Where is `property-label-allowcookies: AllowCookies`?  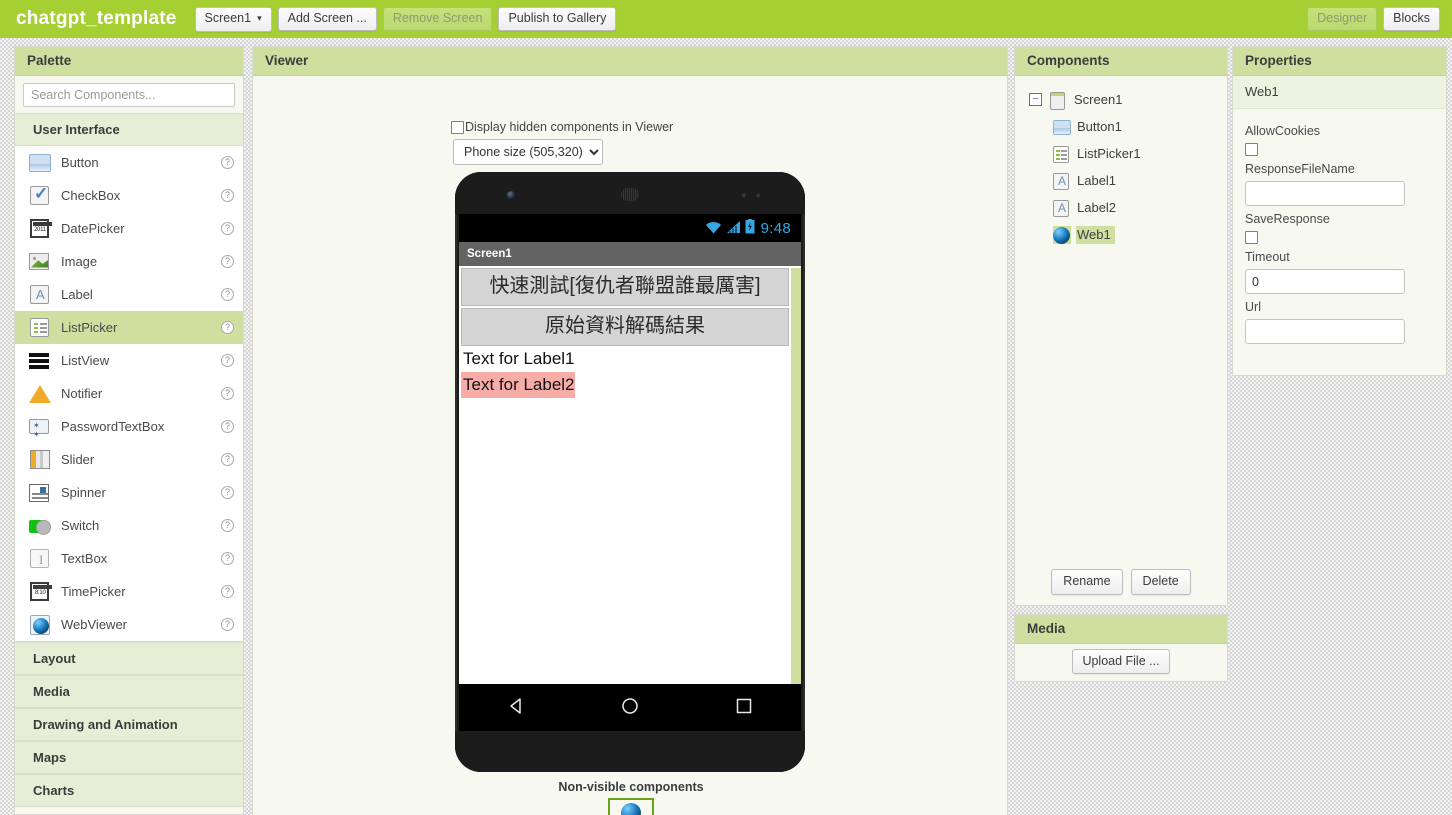
property-label-allowcookies: AllowCookies is located at coordinates (1283, 131).